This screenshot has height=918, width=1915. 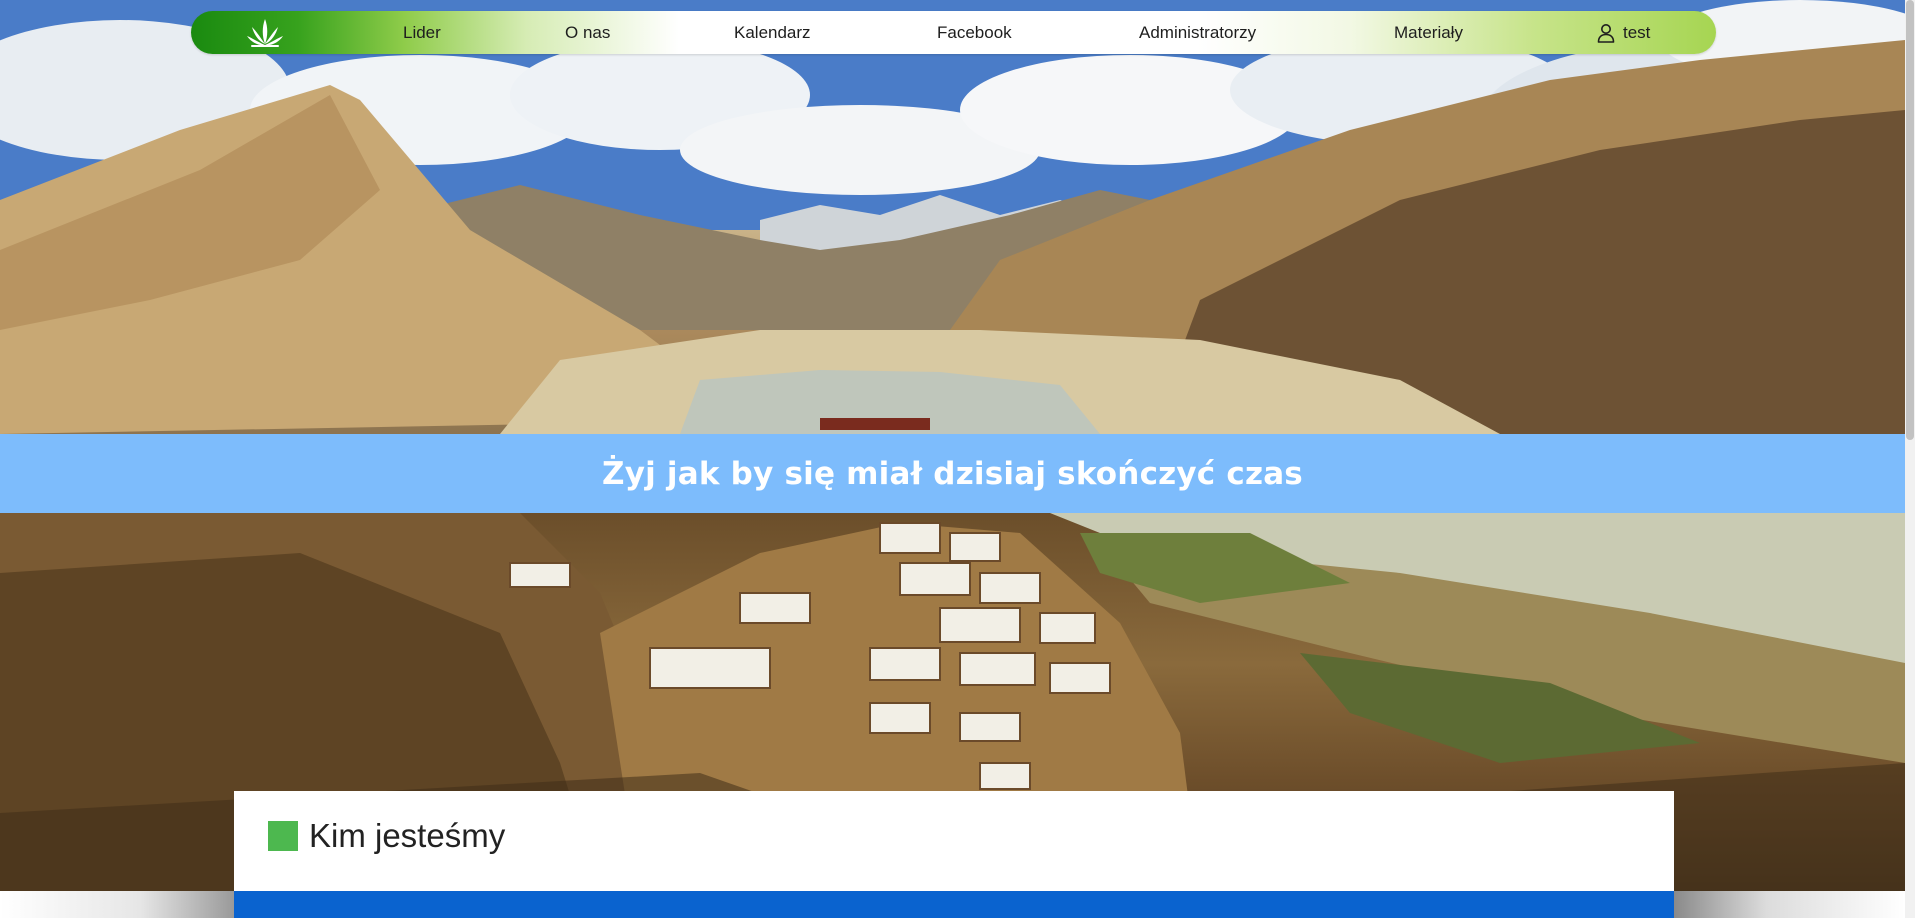 I want to click on user-icon, so click(x=1606, y=33).